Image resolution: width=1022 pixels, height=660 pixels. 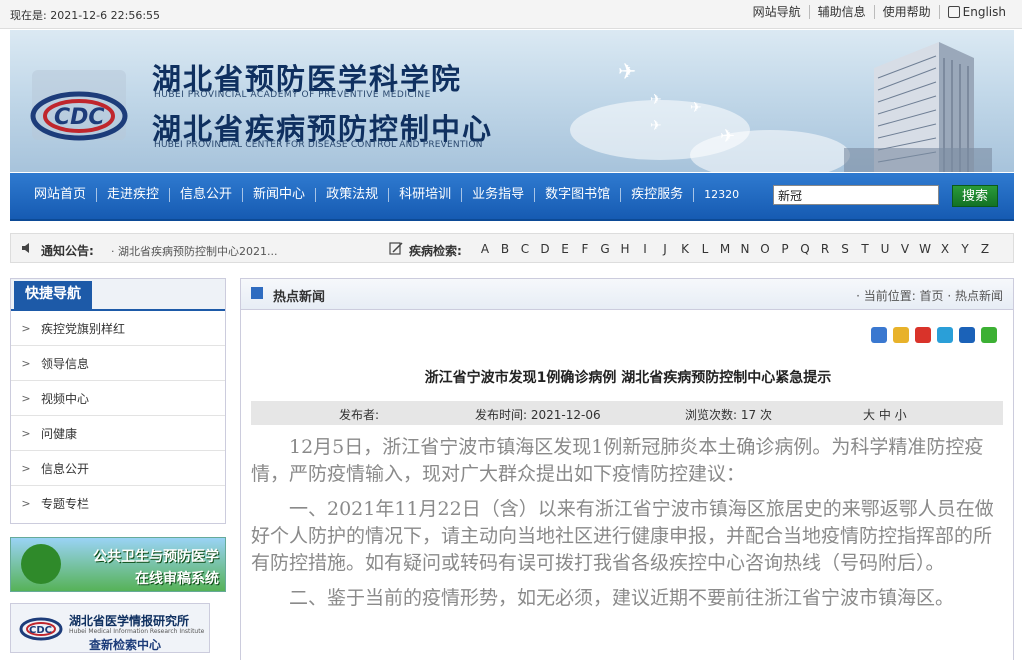 What do you see at coordinates (685, 249) in the screenshot?
I see `letter-link: K` at bounding box center [685, 249].